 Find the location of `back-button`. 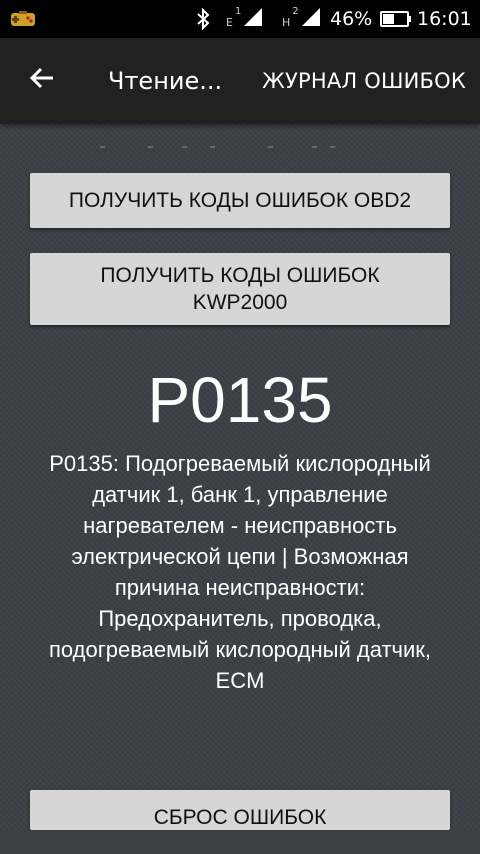

back-button is located at coordinates (42, 80).